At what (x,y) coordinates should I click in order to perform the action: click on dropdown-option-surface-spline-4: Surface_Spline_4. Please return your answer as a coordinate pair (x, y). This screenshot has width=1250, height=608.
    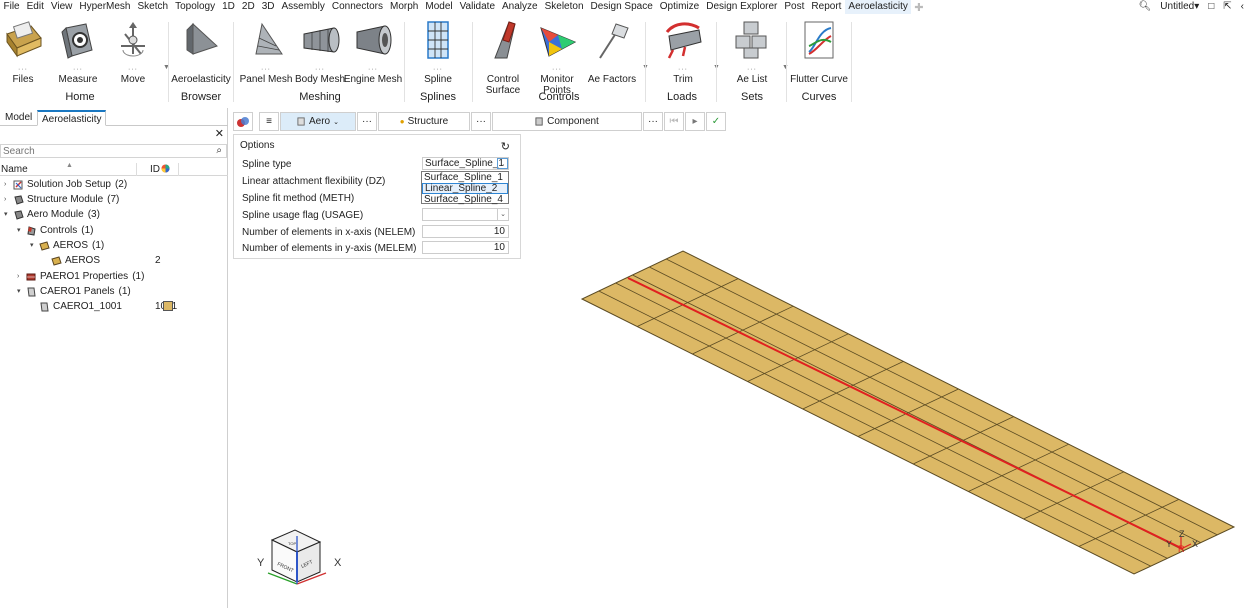
    Looking at the image, I should click on (465, 199).